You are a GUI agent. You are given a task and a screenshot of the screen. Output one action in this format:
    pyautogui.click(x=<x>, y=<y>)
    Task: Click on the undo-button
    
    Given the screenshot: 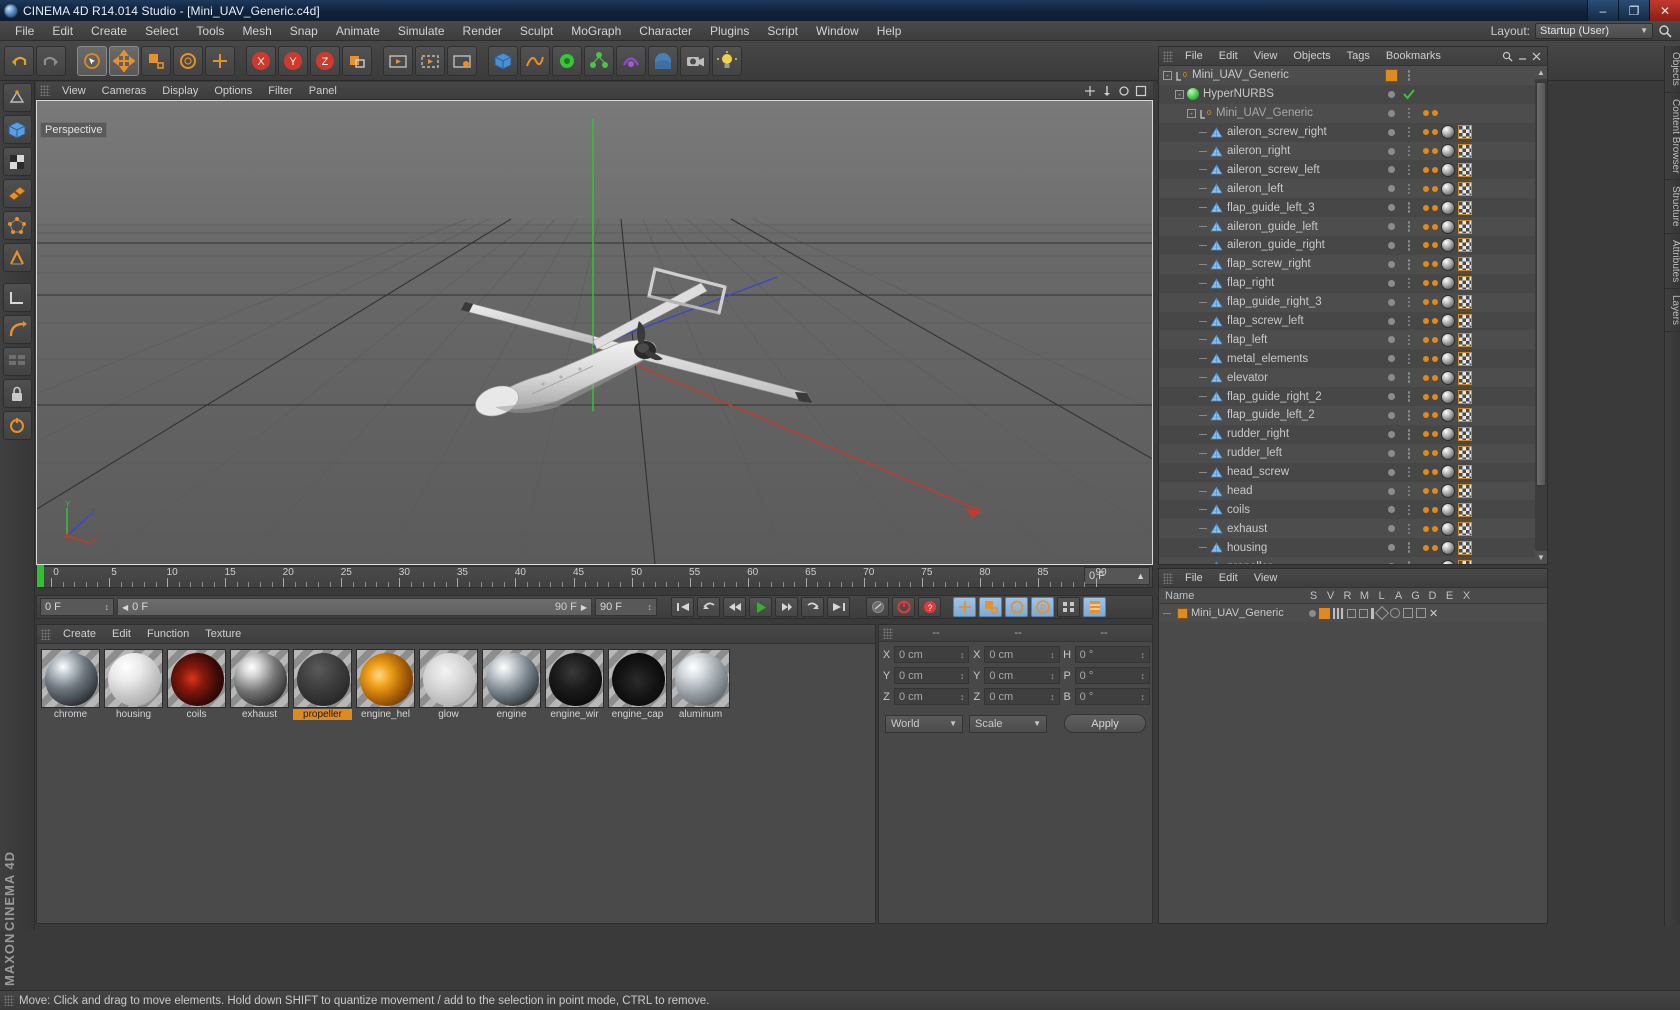 What is the action you would take?
    pyautogui.click(x=19, y=60)
    